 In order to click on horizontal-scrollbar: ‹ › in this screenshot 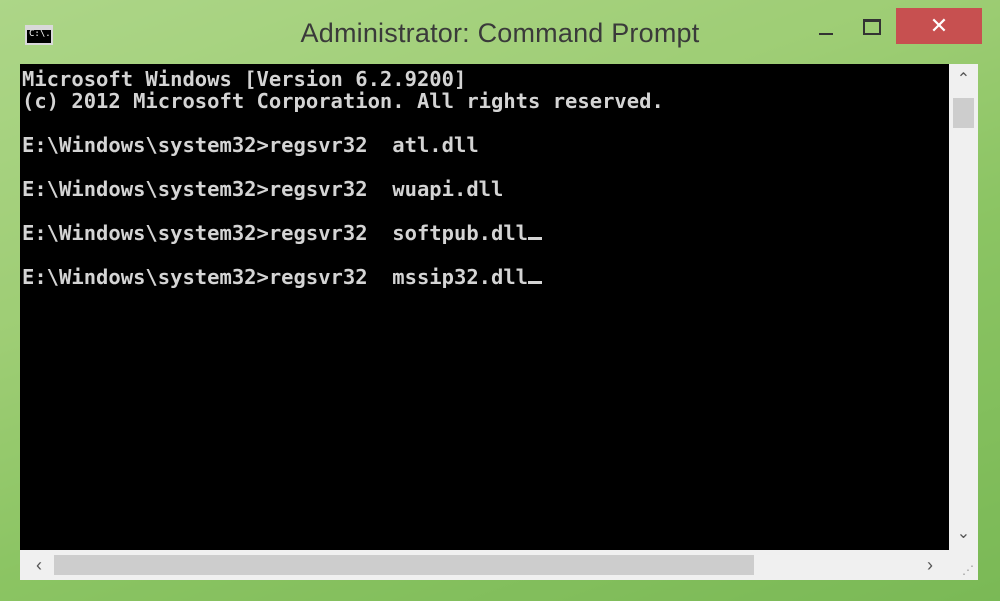, I will do `click(484, 565)`.